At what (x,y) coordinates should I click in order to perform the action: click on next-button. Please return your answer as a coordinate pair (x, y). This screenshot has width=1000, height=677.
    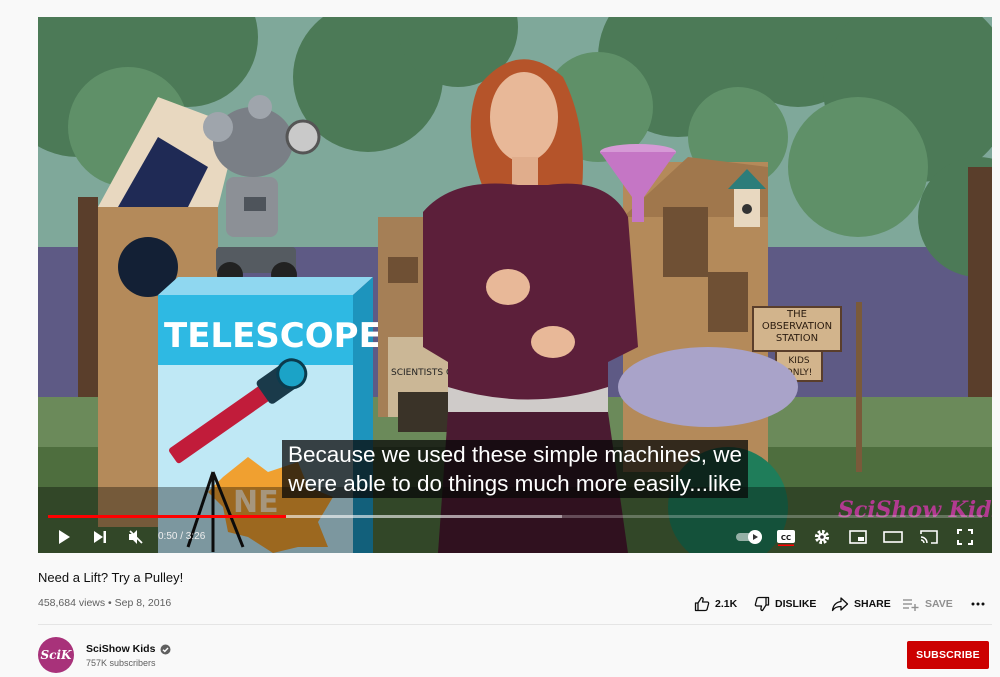
    Looking at the image, I should click on (100, 537).